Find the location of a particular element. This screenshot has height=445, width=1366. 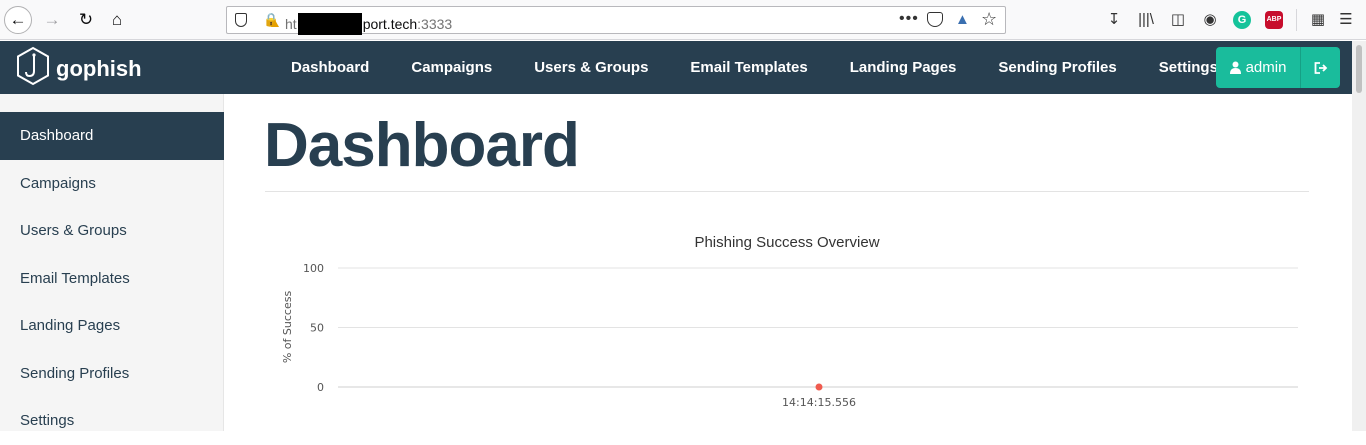

back-arrow-icon: ← is located at coordinates (18, 20).